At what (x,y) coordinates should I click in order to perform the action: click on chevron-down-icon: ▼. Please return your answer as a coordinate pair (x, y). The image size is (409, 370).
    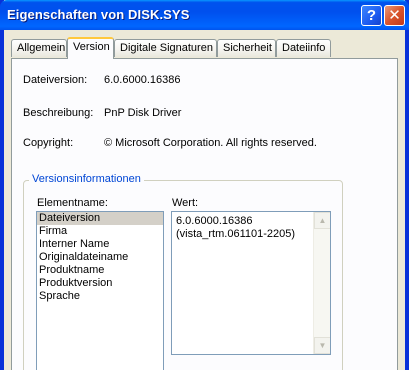
    Looking at the image, I should click on (322, 345).